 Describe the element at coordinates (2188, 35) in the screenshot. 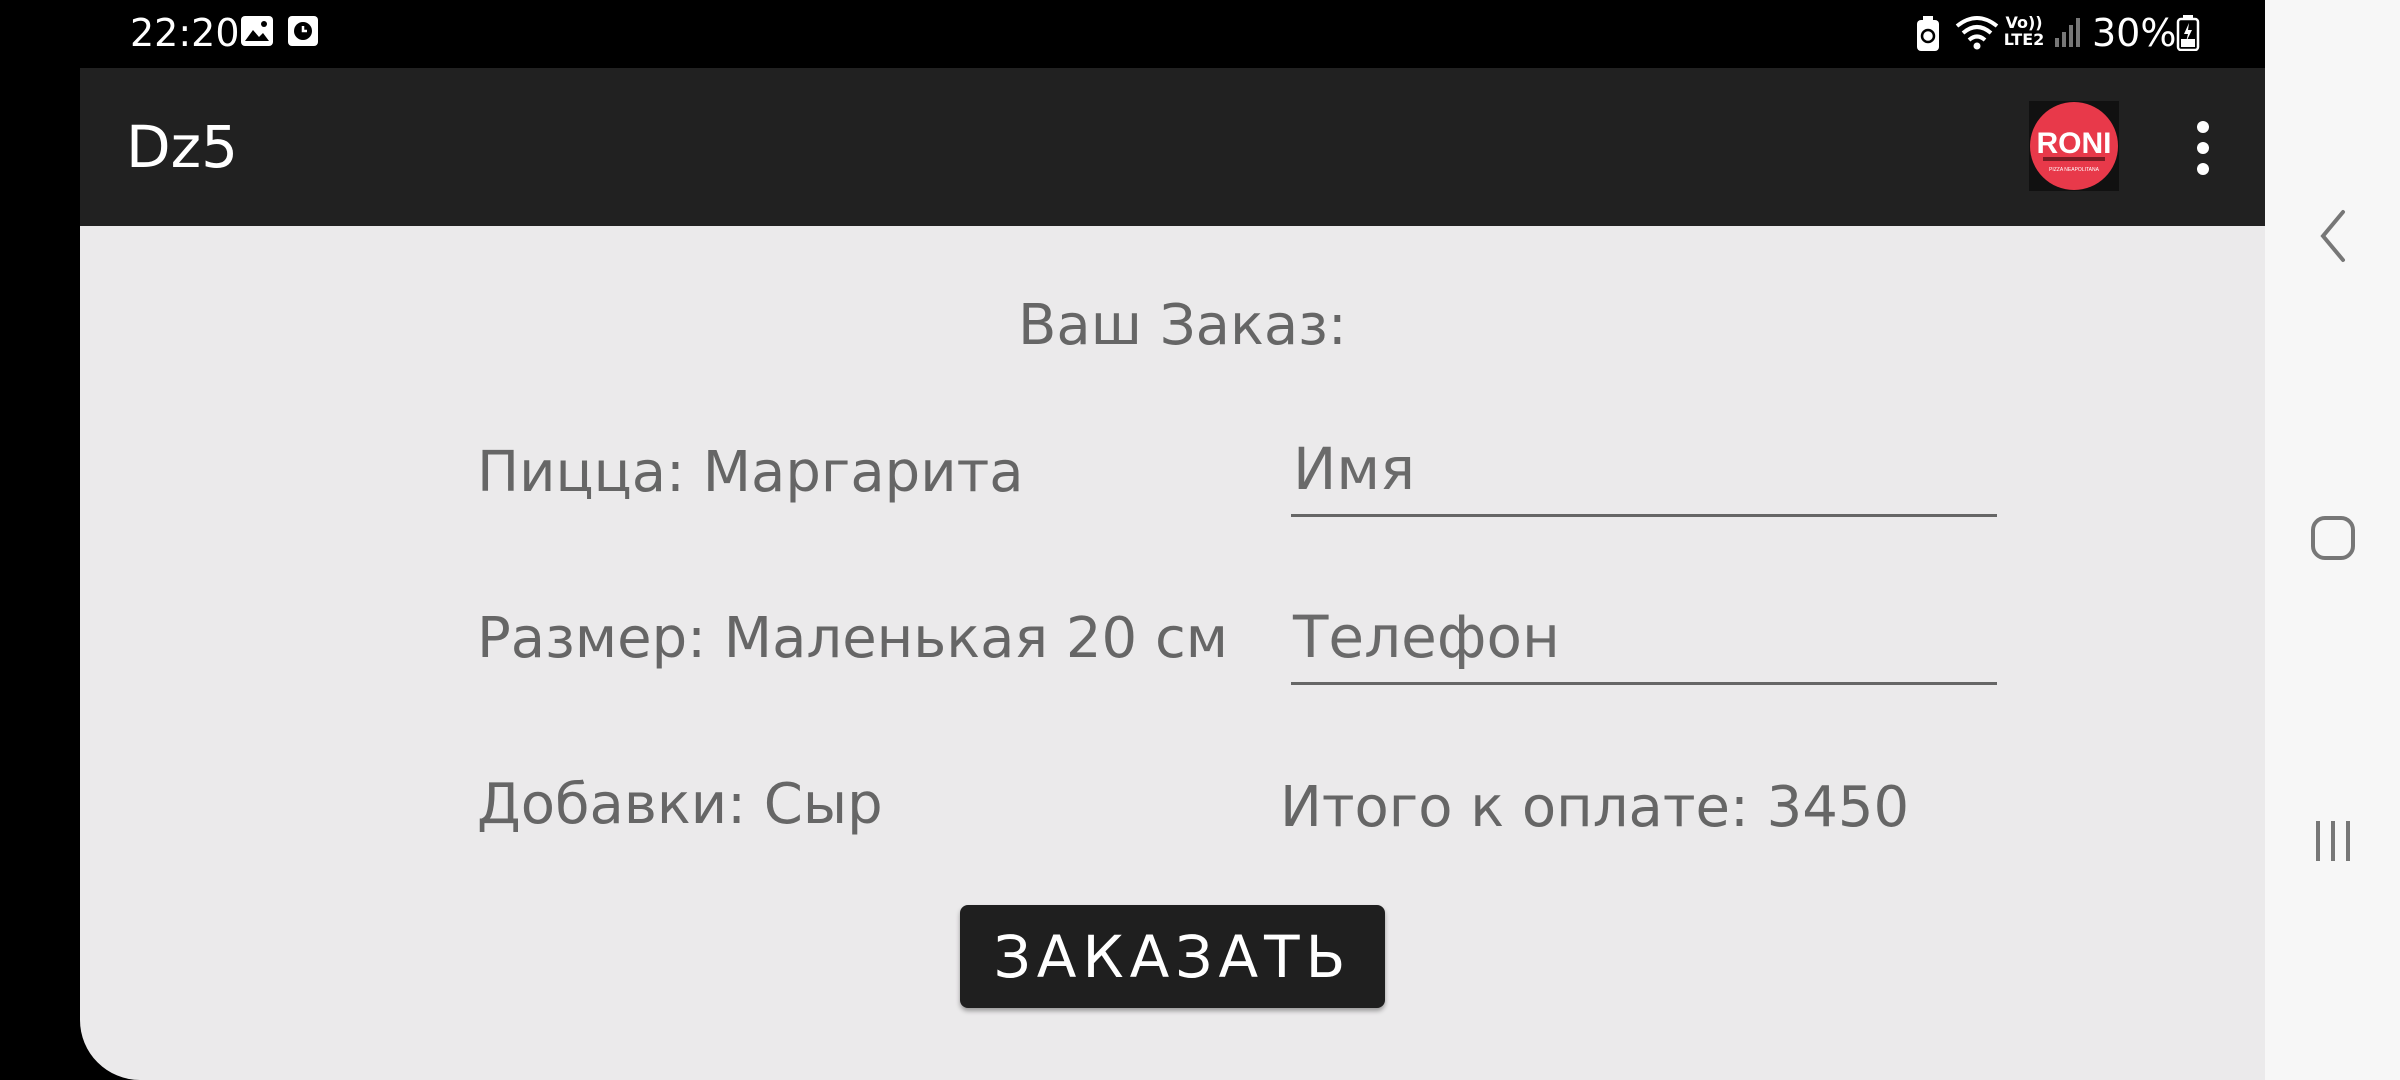

I see `battery-icon` at that location.